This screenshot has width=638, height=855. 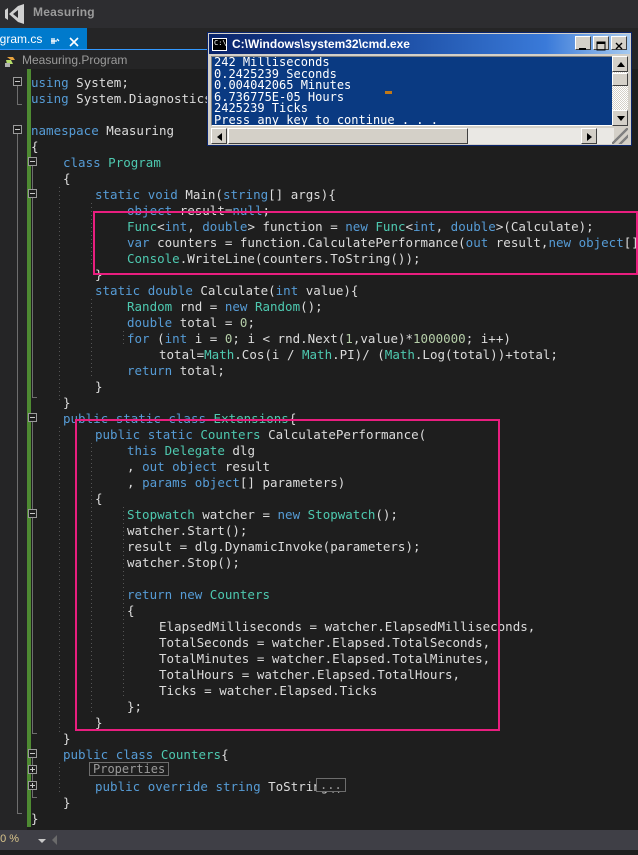 What do you see at coordinates (102, 130) in the screenshot?
I see `code-line: namespace Measuring` at bounding box center [102, 130].